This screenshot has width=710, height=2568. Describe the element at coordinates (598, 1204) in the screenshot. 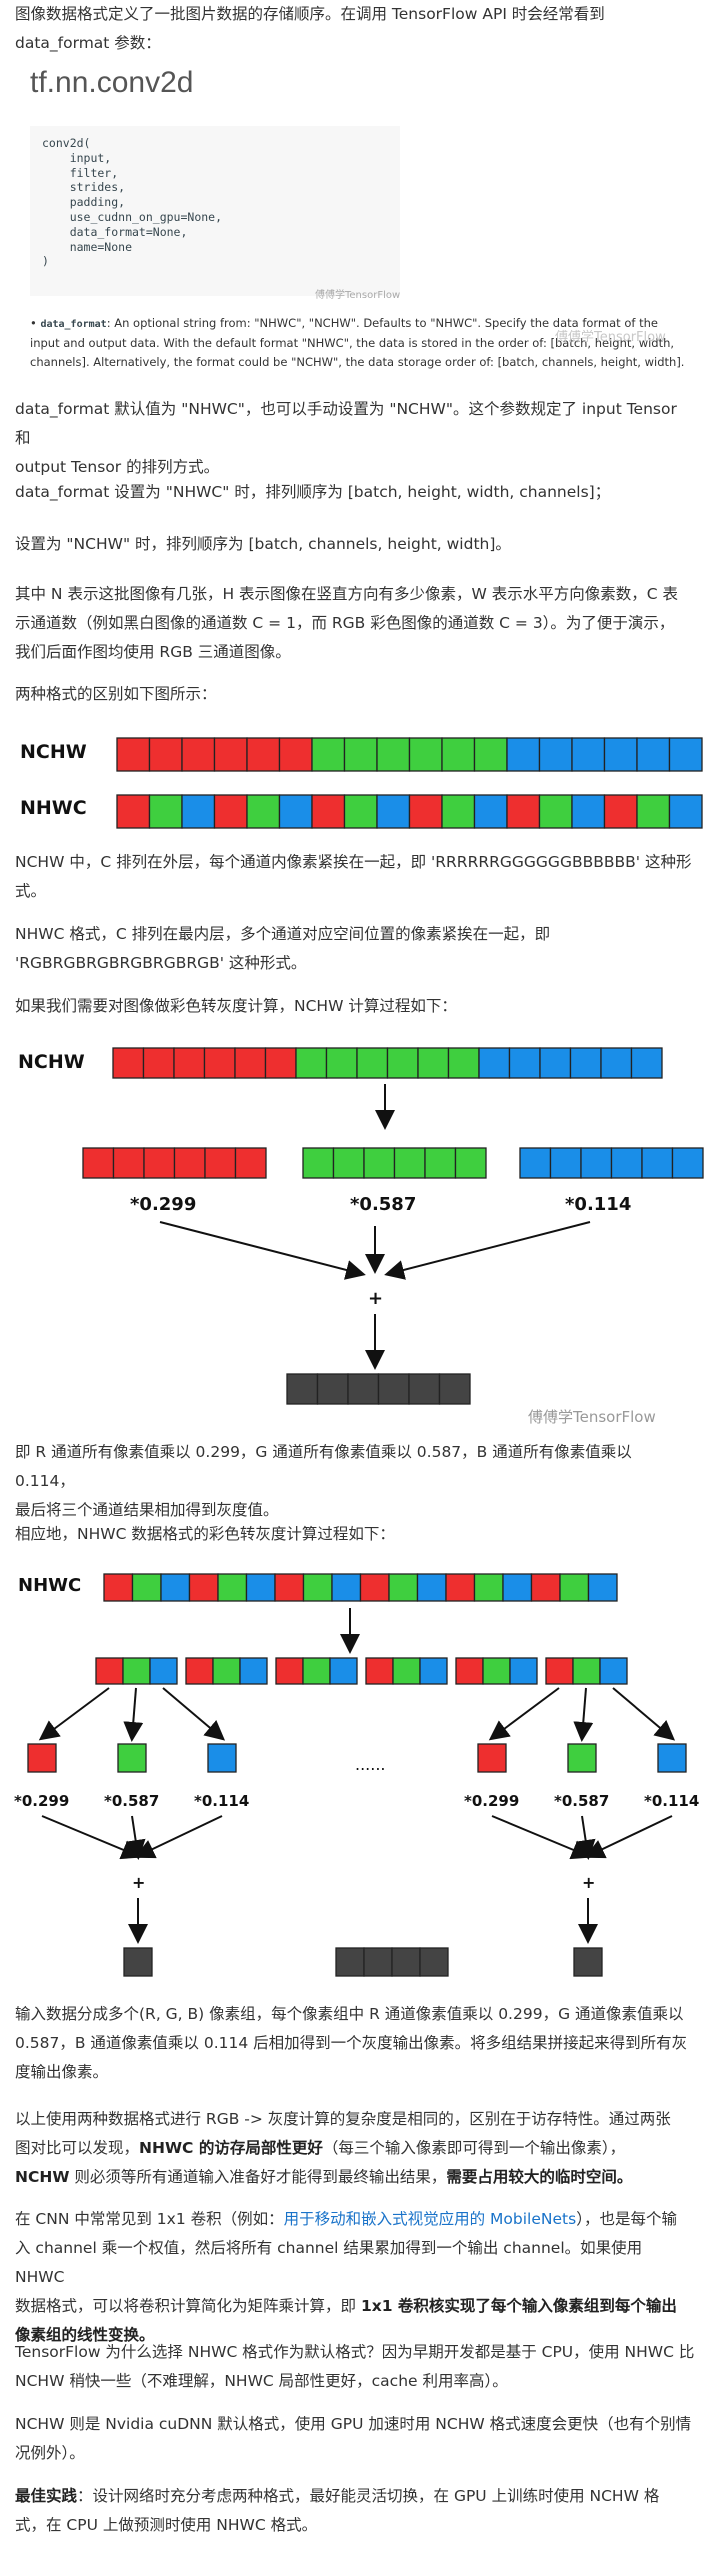

I see `weight-b: *0.114` at that location.